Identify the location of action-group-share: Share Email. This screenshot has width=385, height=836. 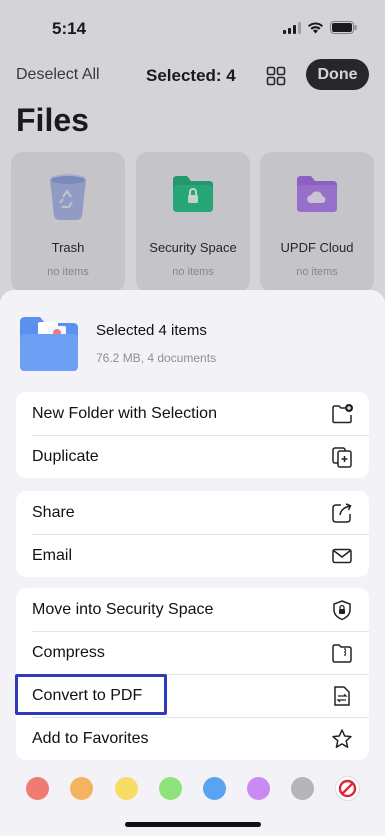
(192, 534).